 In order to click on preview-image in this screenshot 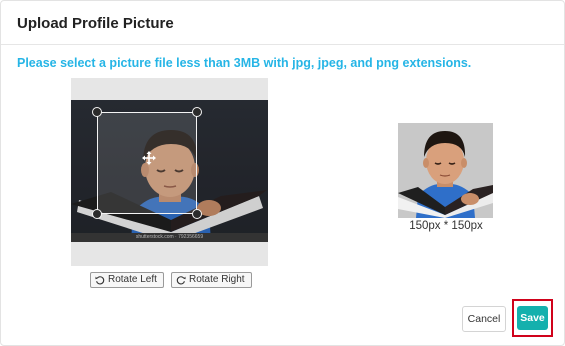, I will do `click(445, 170)`.